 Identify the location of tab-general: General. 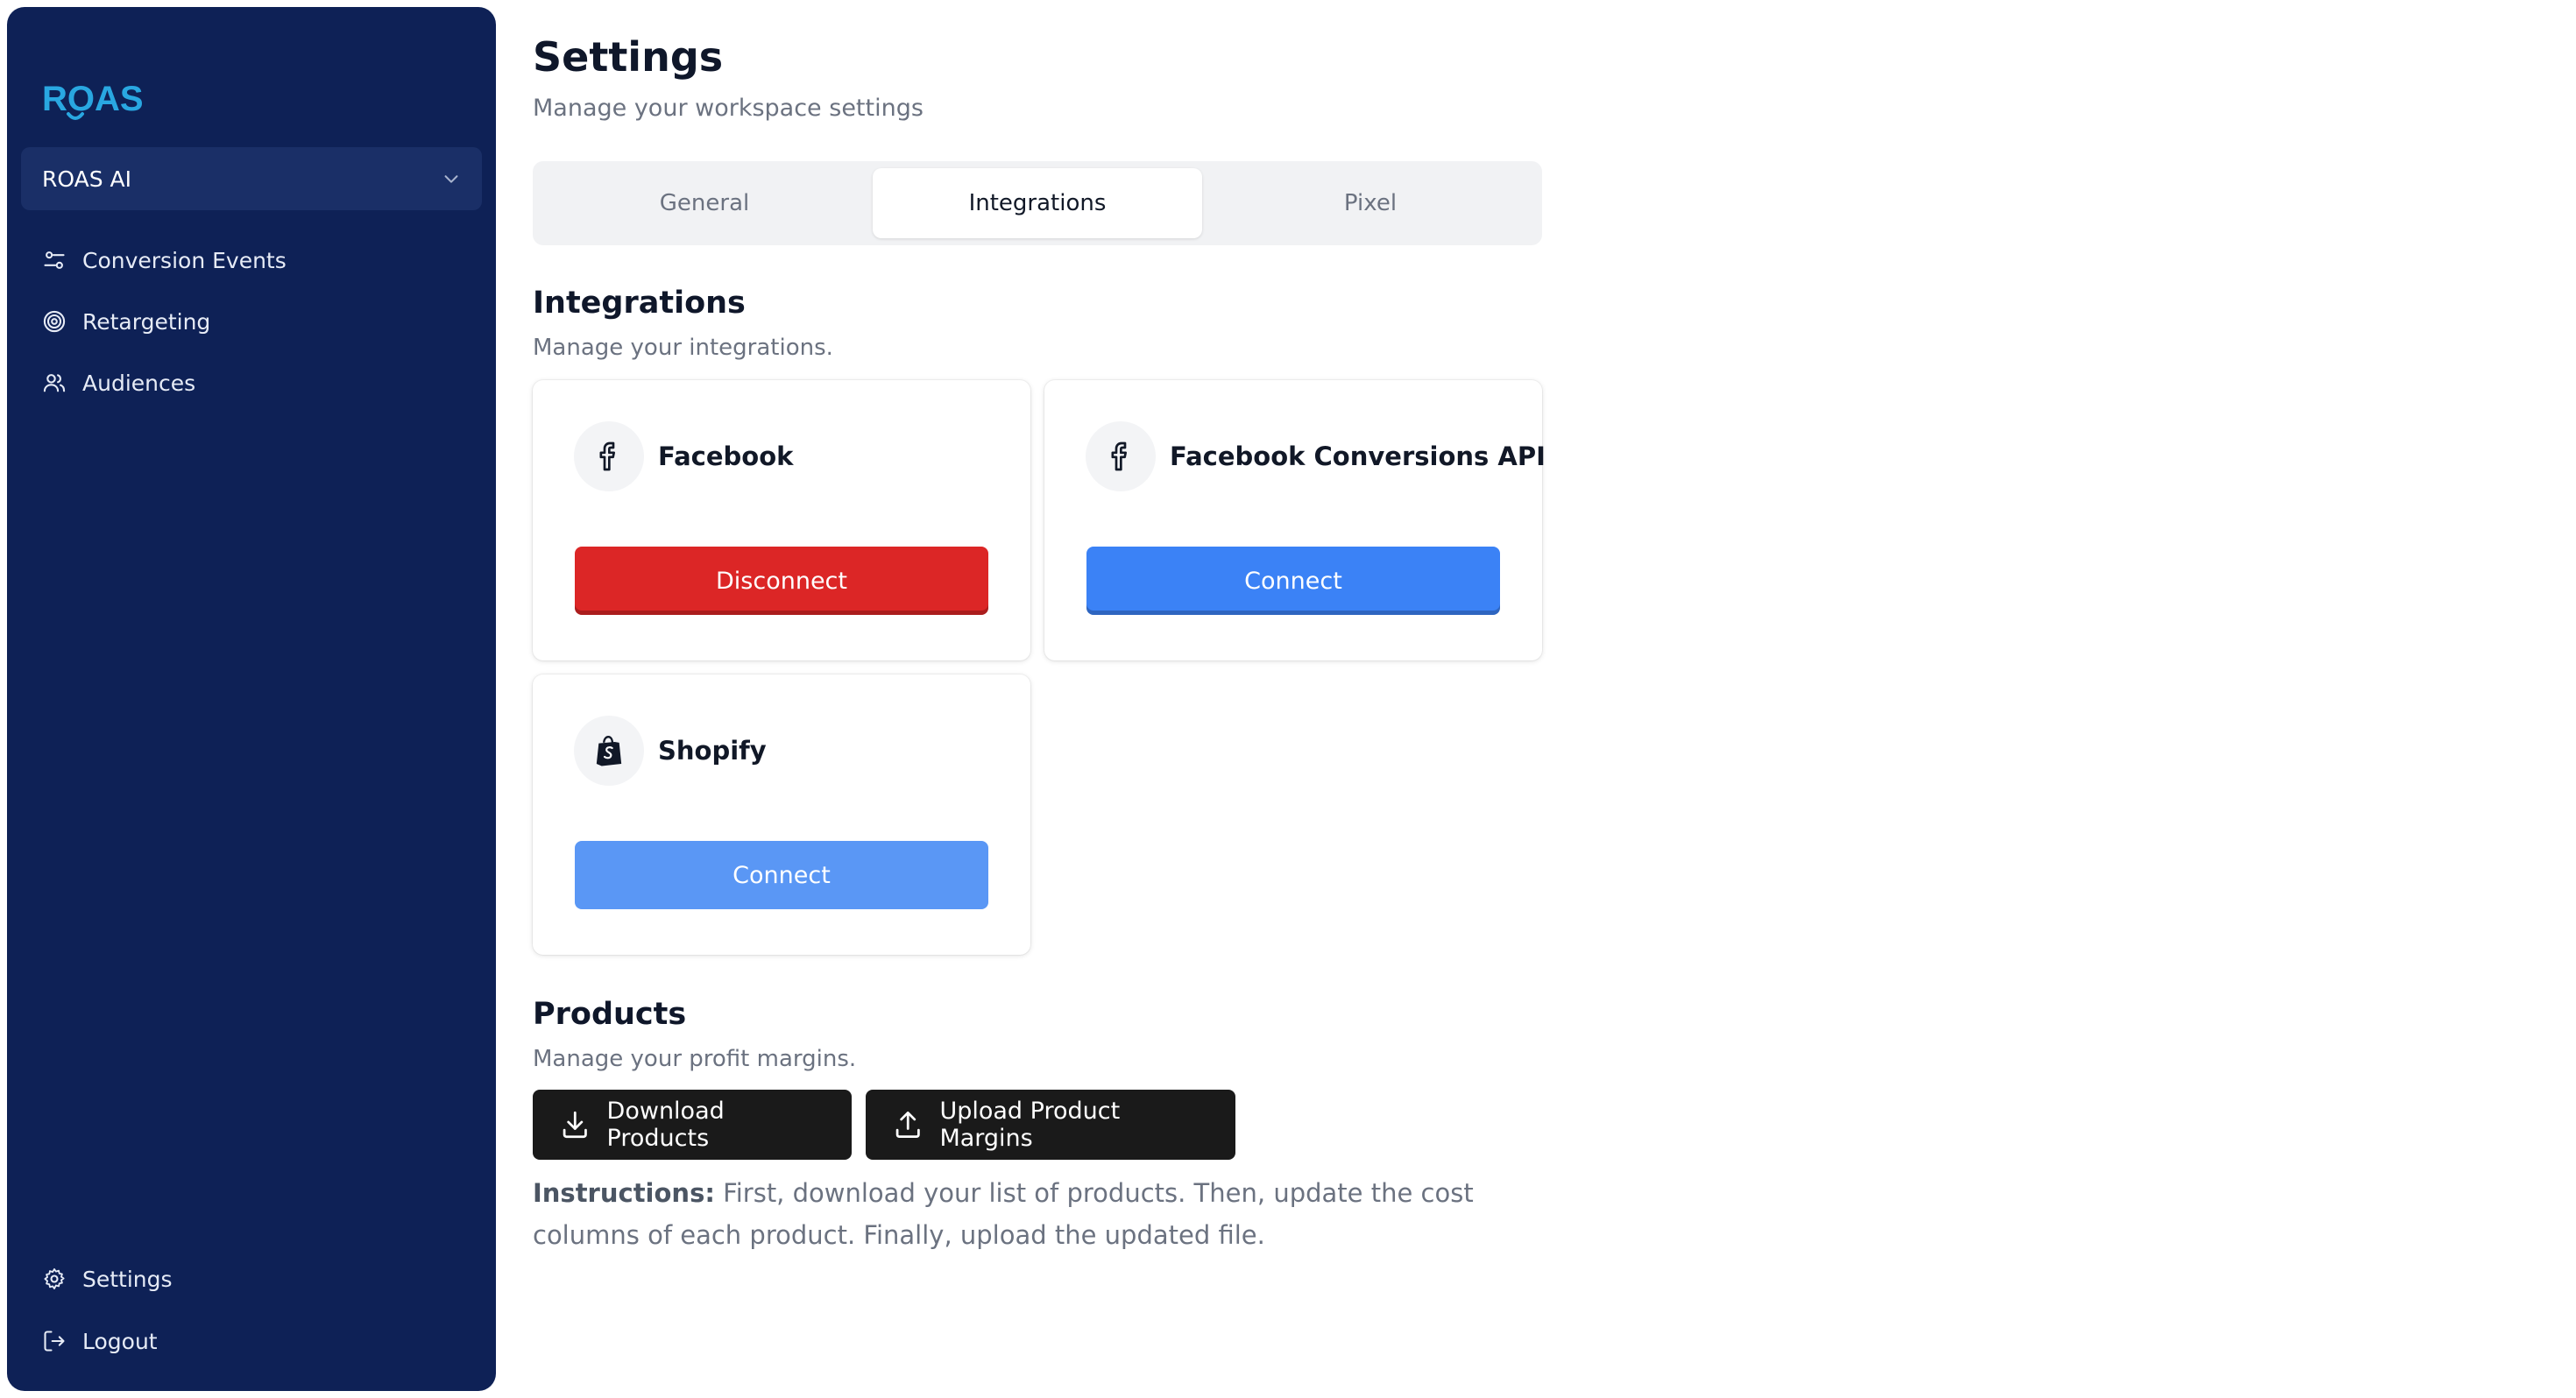
(704, 203).